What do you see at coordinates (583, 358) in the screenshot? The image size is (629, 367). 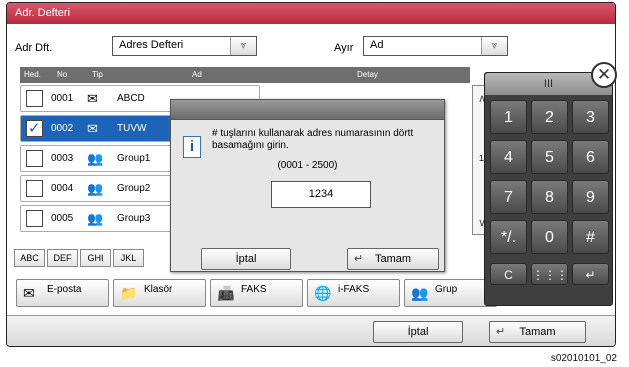 I see `figure-caption: s02010101_02` at bounding box center [583, 358].